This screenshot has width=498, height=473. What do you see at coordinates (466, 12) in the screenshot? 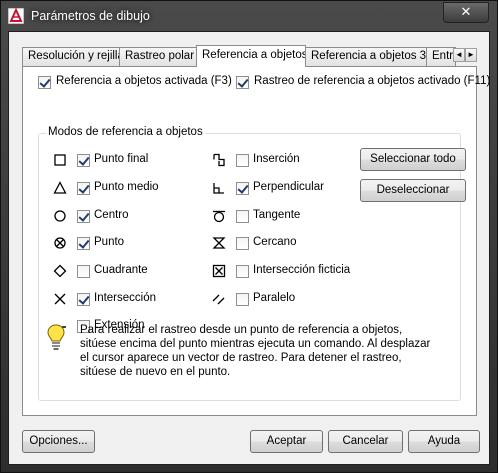
I see `close-button: ✕` at bounding box center [466, 12].